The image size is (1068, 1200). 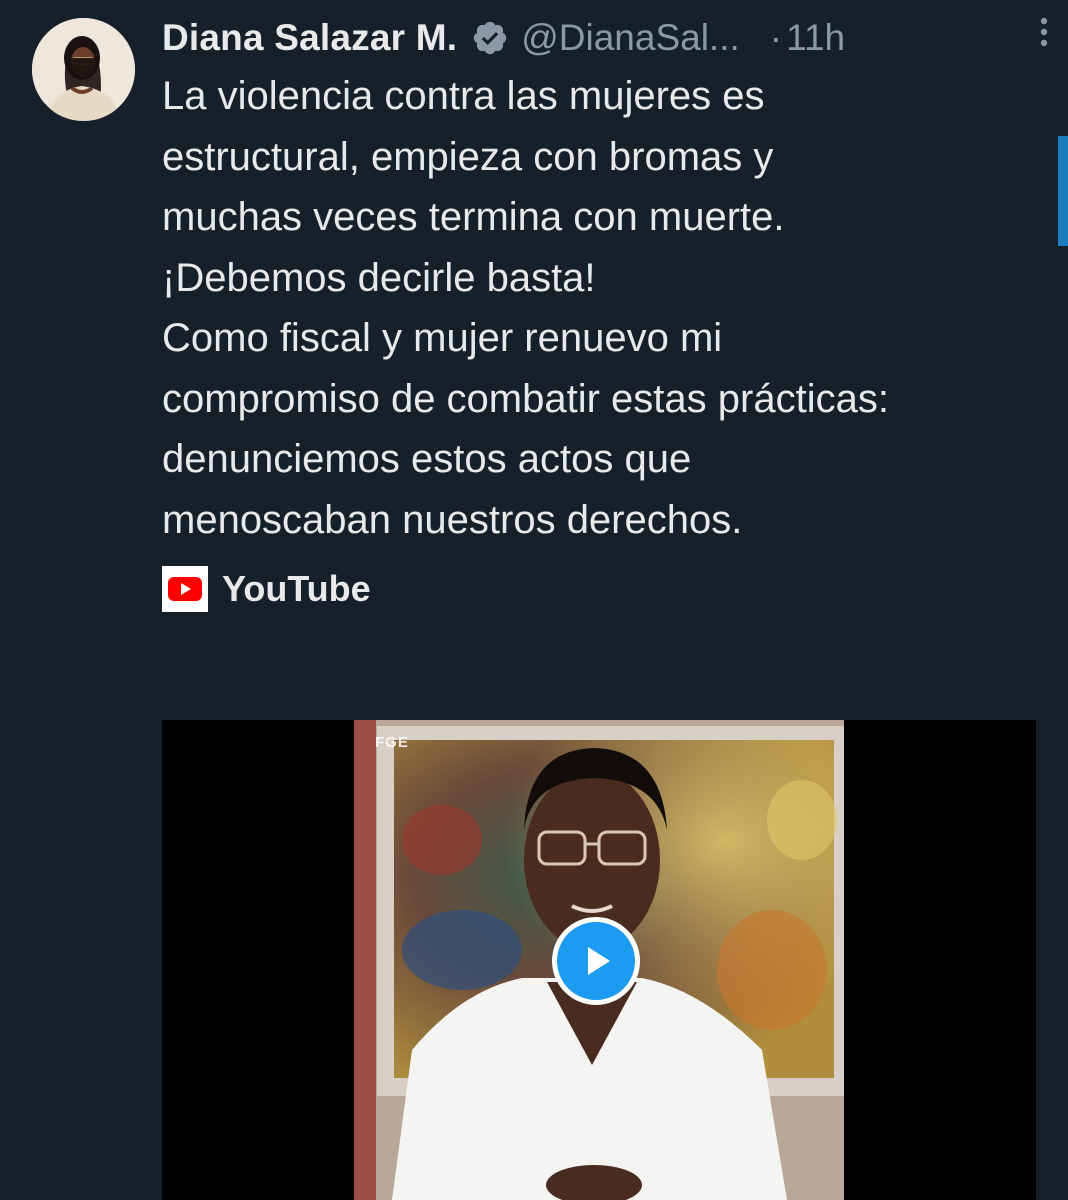 I want to click on display-name: Diana Salazar M., so click(x=309, y=38).